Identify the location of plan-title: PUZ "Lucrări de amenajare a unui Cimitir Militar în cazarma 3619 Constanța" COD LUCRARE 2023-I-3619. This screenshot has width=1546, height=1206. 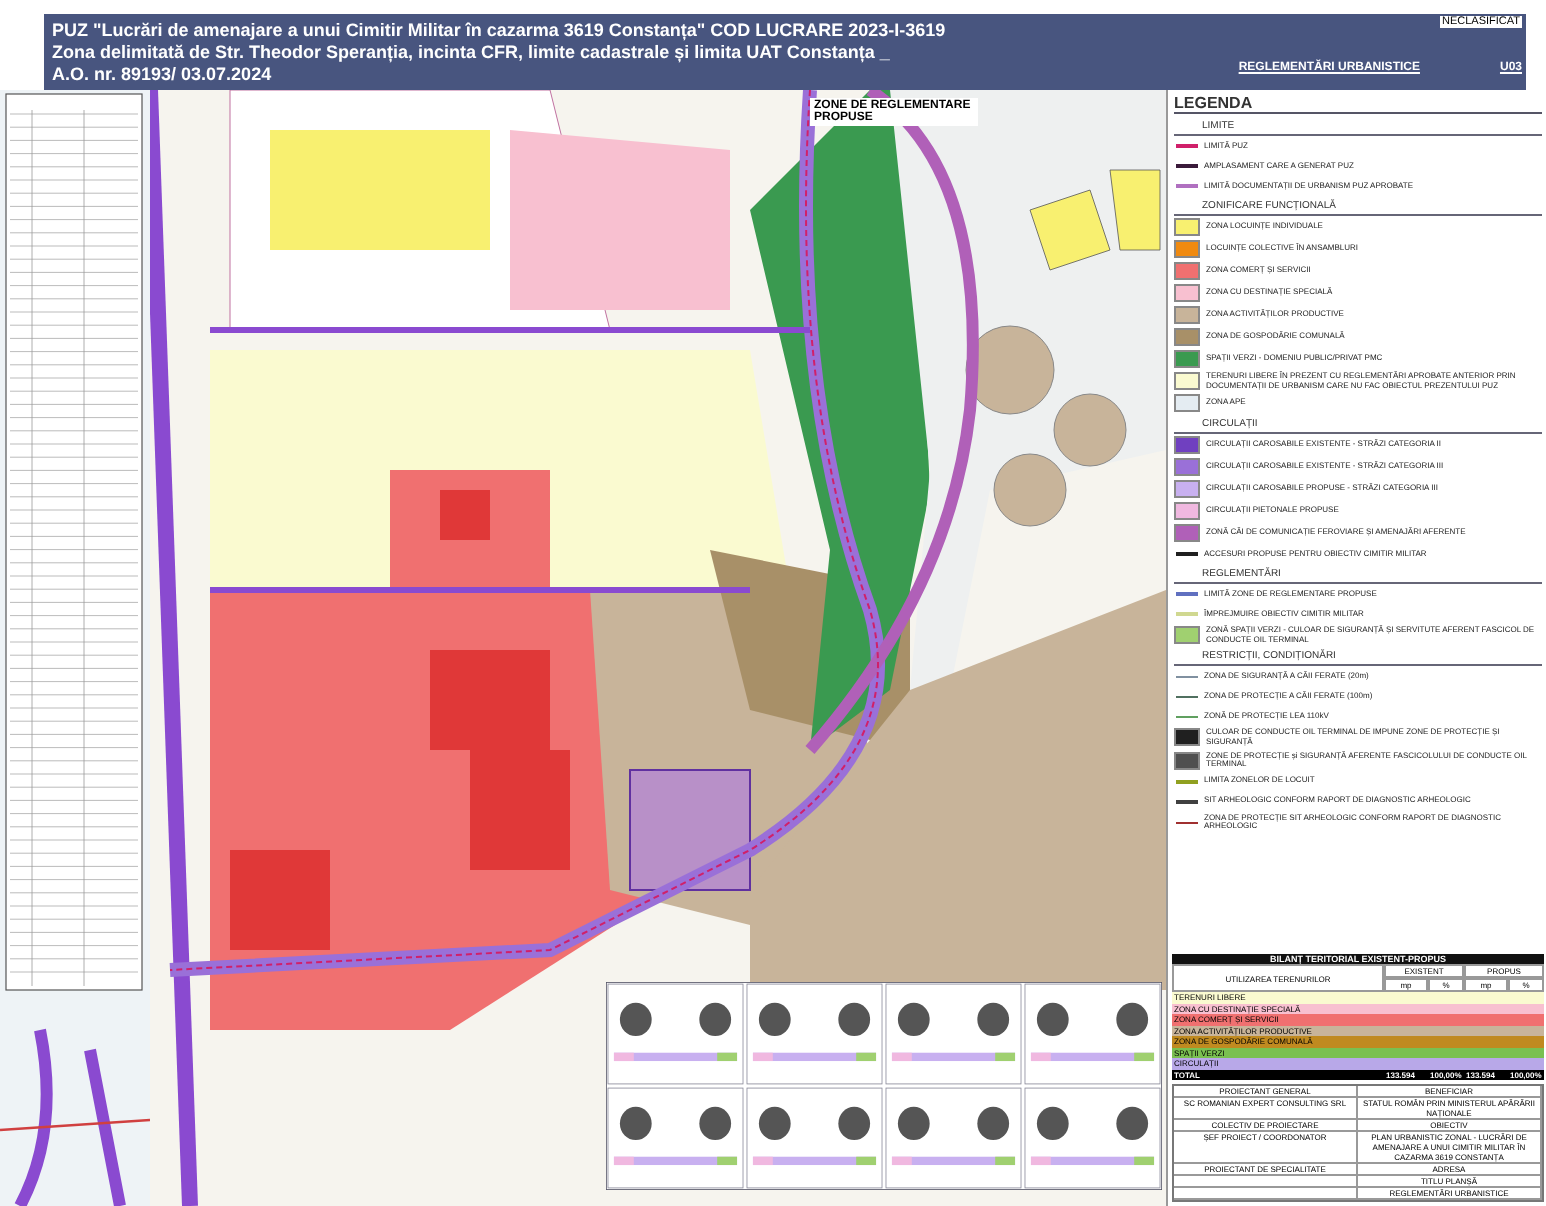
(499, 30).